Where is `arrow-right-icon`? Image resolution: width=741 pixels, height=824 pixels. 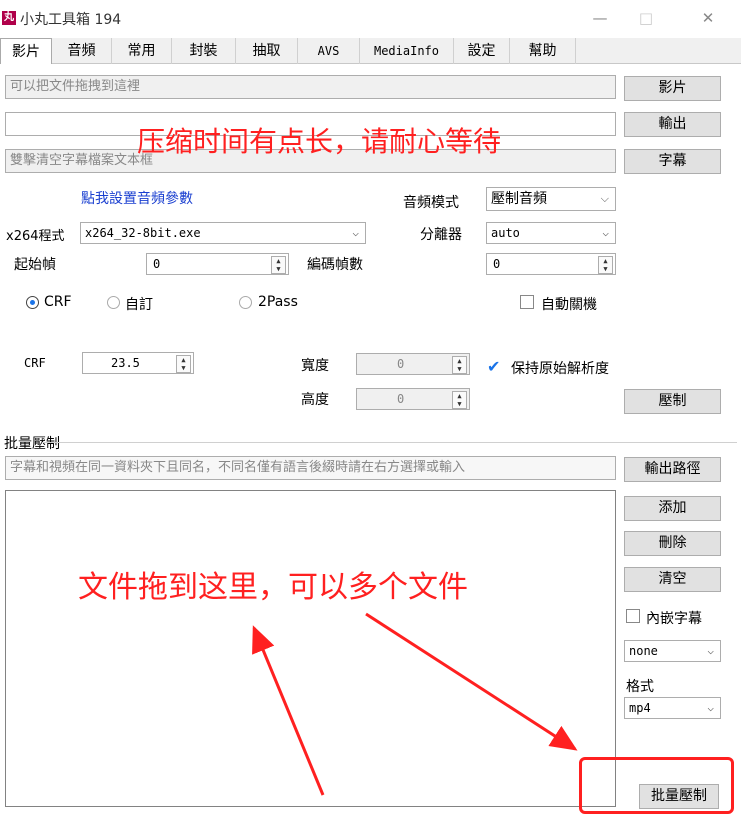 arrow-right-icon is located at coordinates (471, 681).